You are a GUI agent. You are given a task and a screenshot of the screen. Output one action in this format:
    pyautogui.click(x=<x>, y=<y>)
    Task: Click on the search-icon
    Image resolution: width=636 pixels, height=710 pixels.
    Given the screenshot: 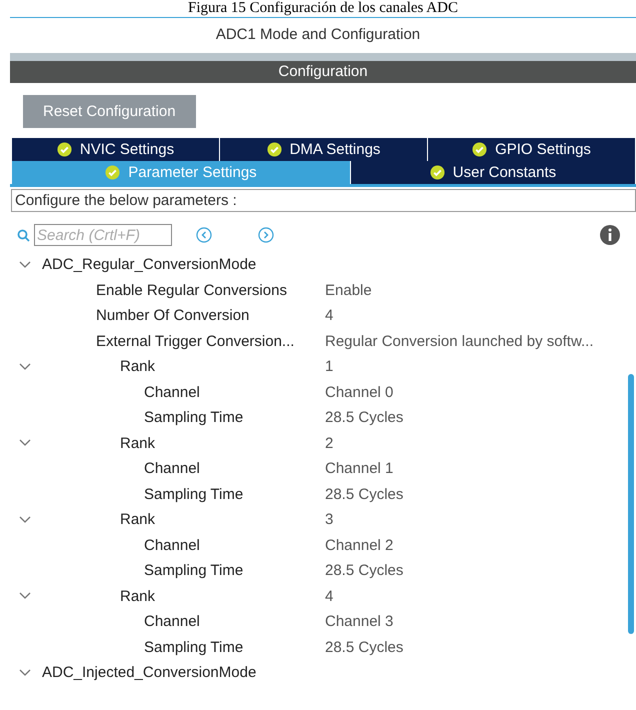 What is the action you would take?
    pyautogui.click(x=23, y=235)
    